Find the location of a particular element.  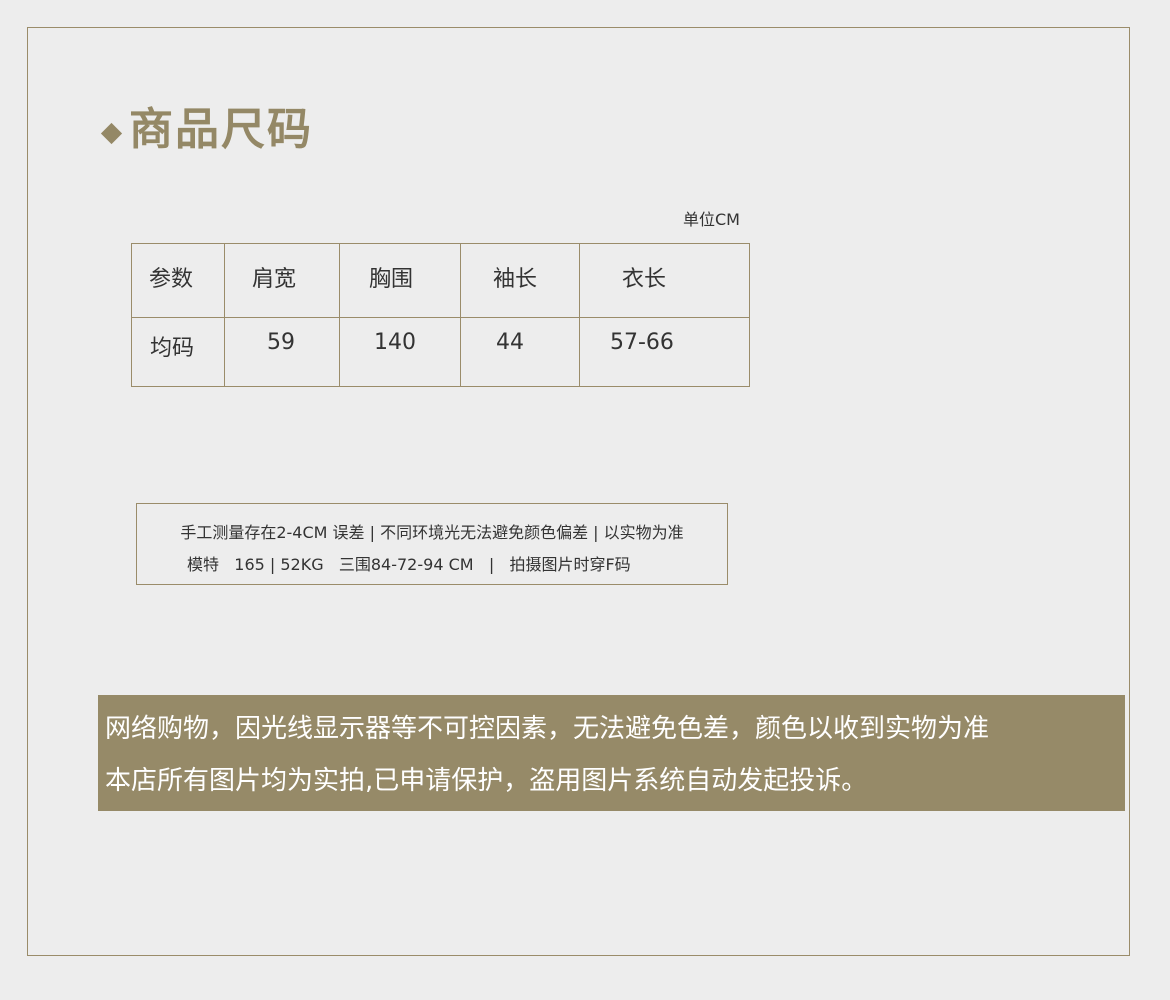

table-header-cell: 袖长 is located at coordinates (520, 280).